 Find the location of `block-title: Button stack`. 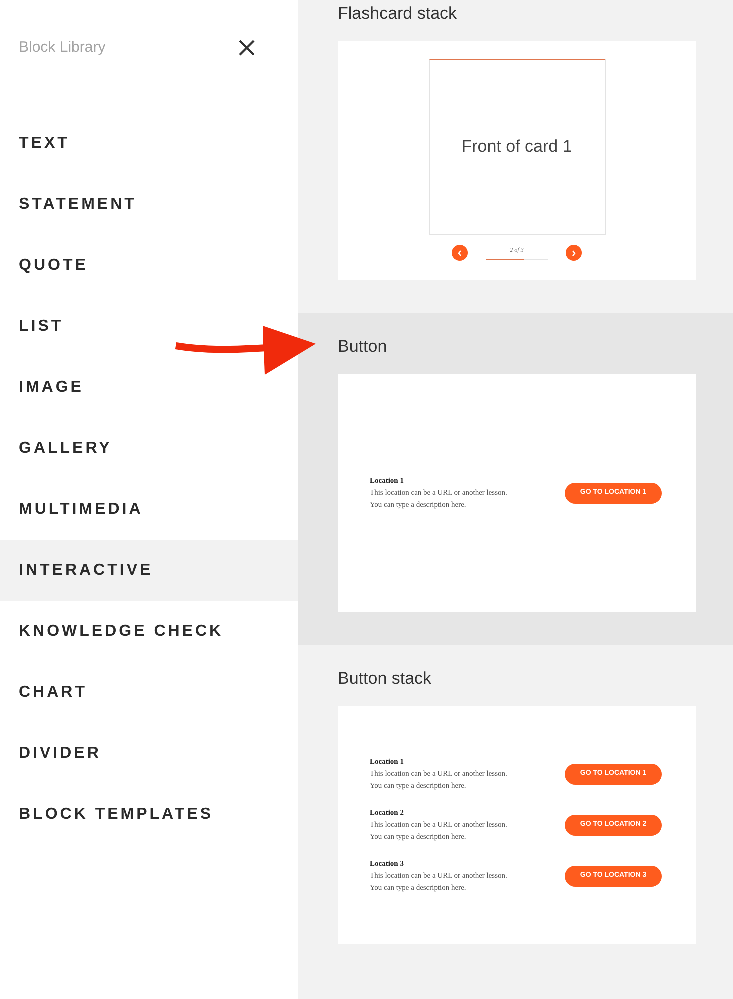

block-title: Button stack is located at coordinates (385, 679).